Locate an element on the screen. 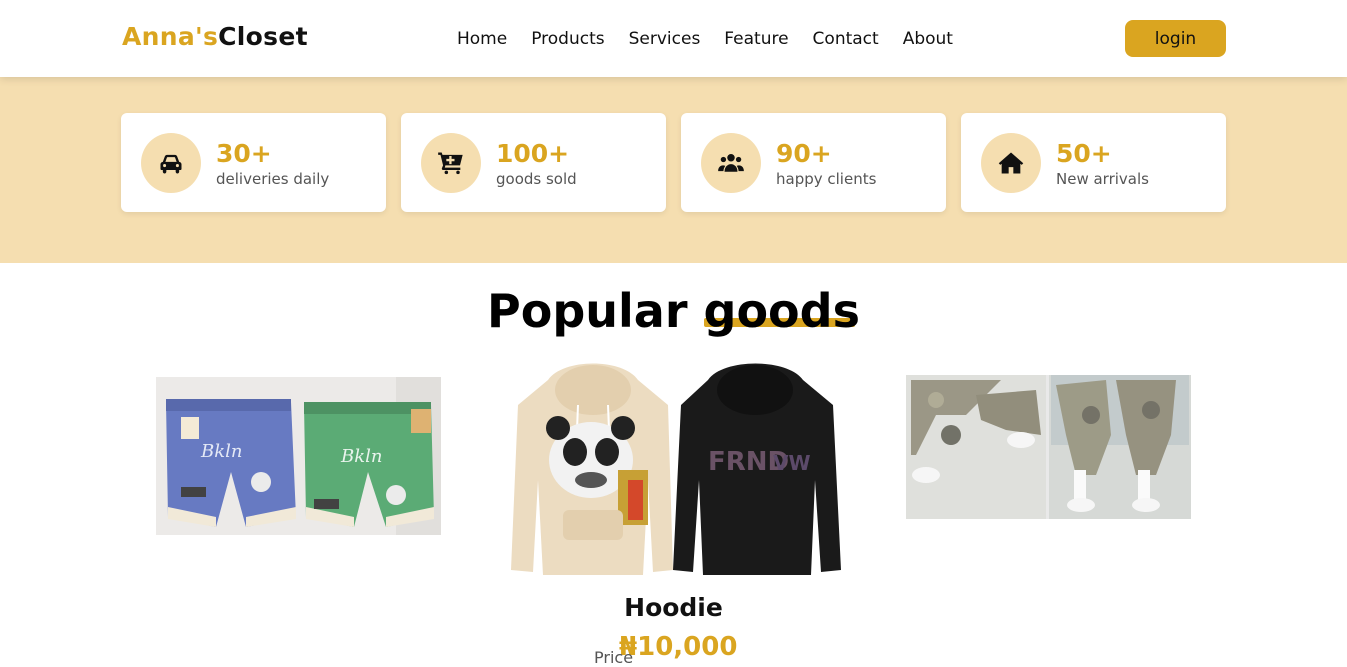 This screenshot has height=667, width=1347. nav-contact-link: Contact is located at coordinates (846, 39).